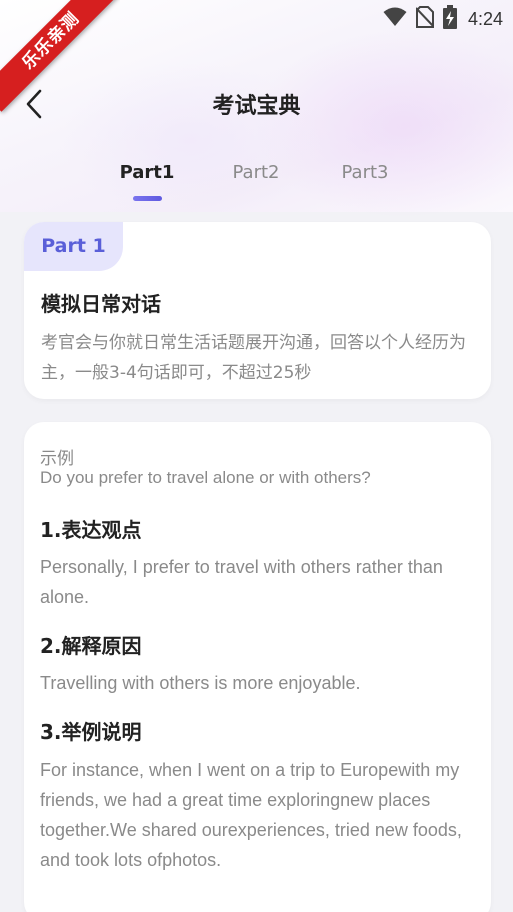  I want to click on status-time: 4:24, so click(485, 18).